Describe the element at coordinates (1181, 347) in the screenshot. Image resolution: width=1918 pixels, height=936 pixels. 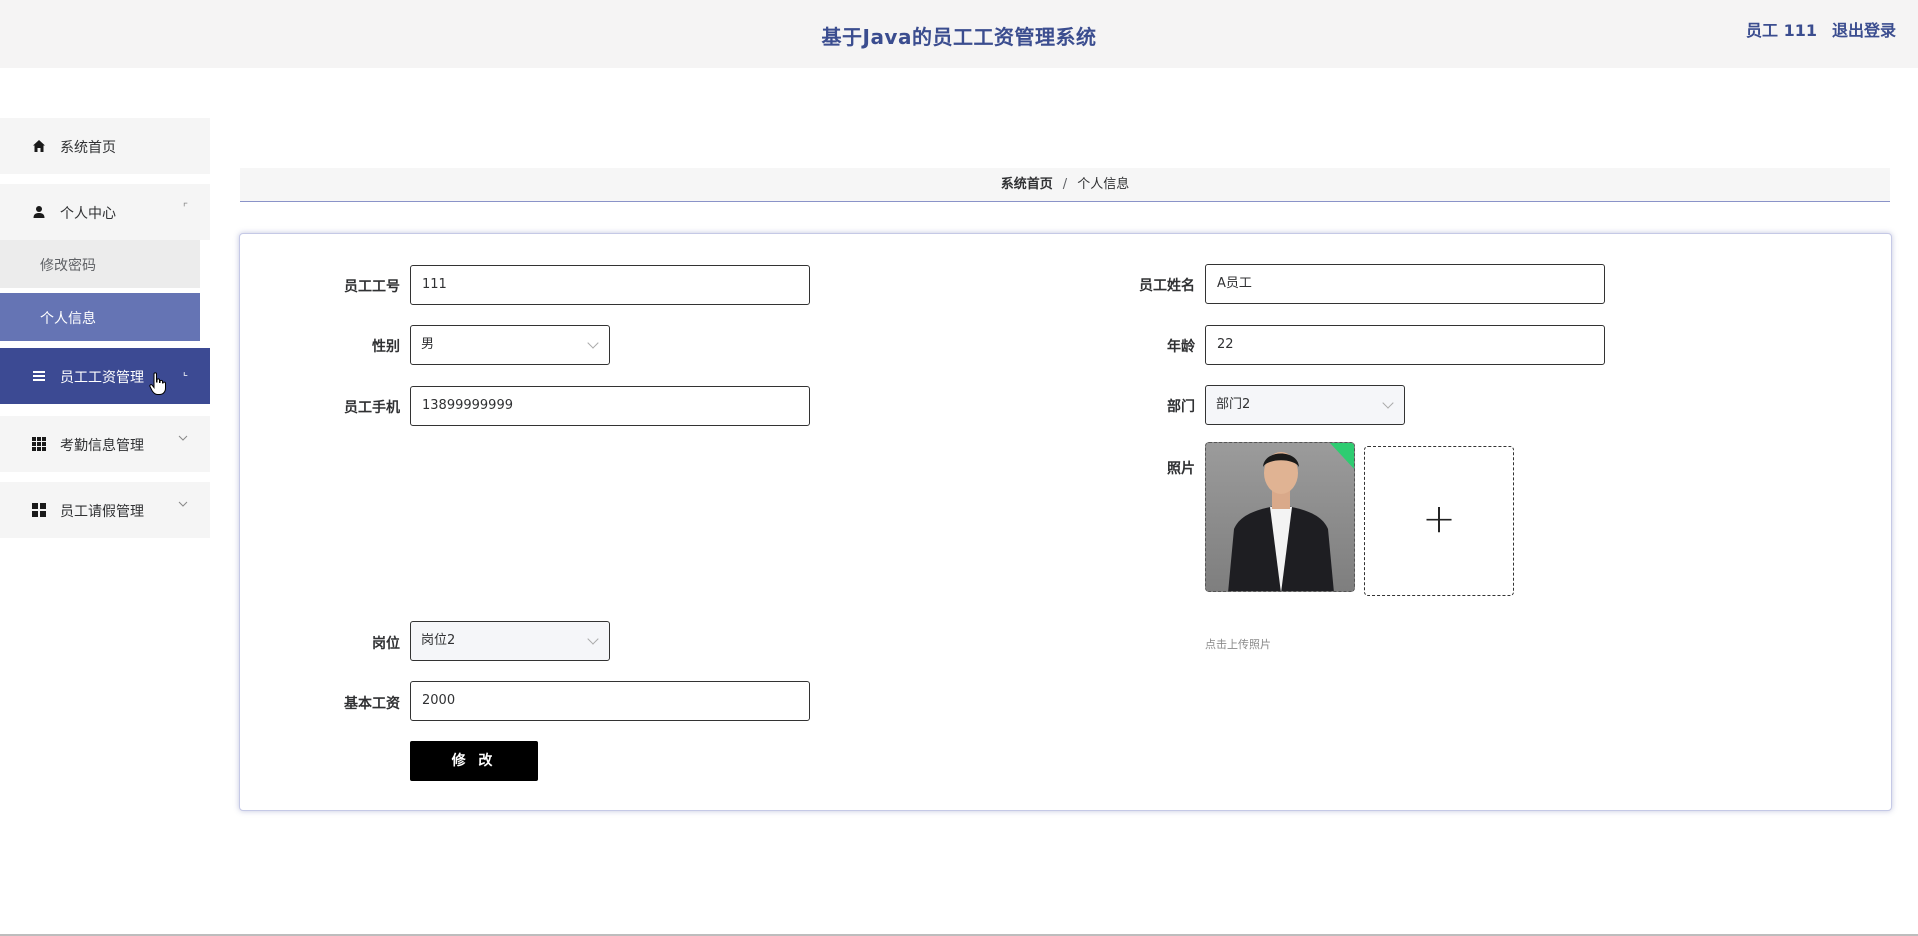
I see `age-label: 年龄` at that location.